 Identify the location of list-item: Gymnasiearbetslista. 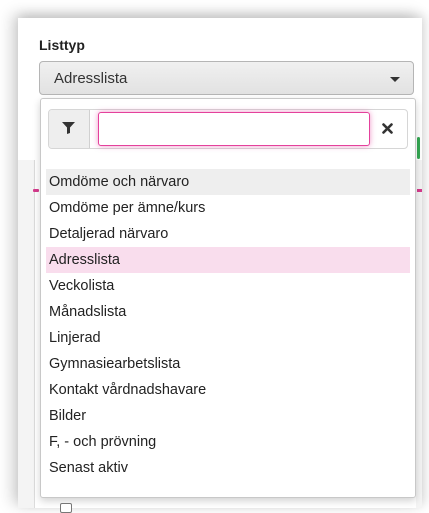
(228, 364).